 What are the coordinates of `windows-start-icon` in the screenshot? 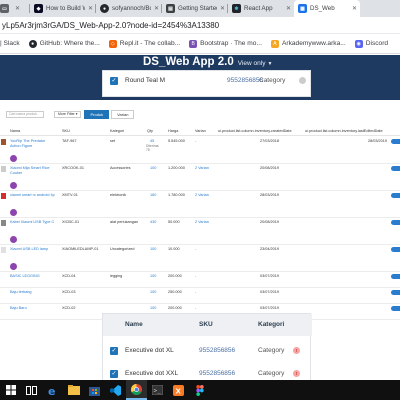 It's located at (10, 390).